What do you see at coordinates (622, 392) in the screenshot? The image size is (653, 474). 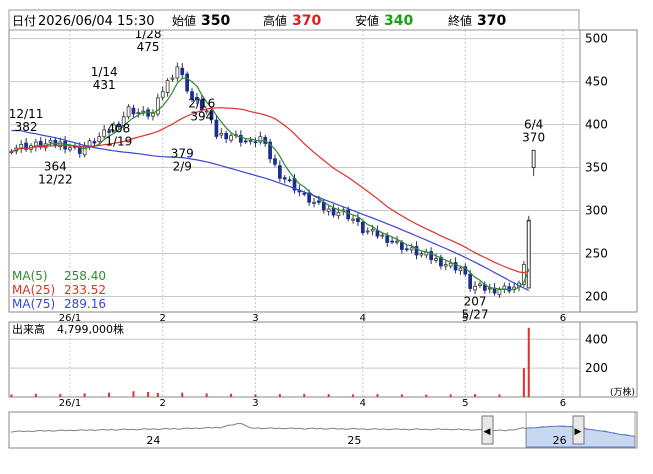 I see `volume-unit: (万株)` at bounding box center [622, 392].